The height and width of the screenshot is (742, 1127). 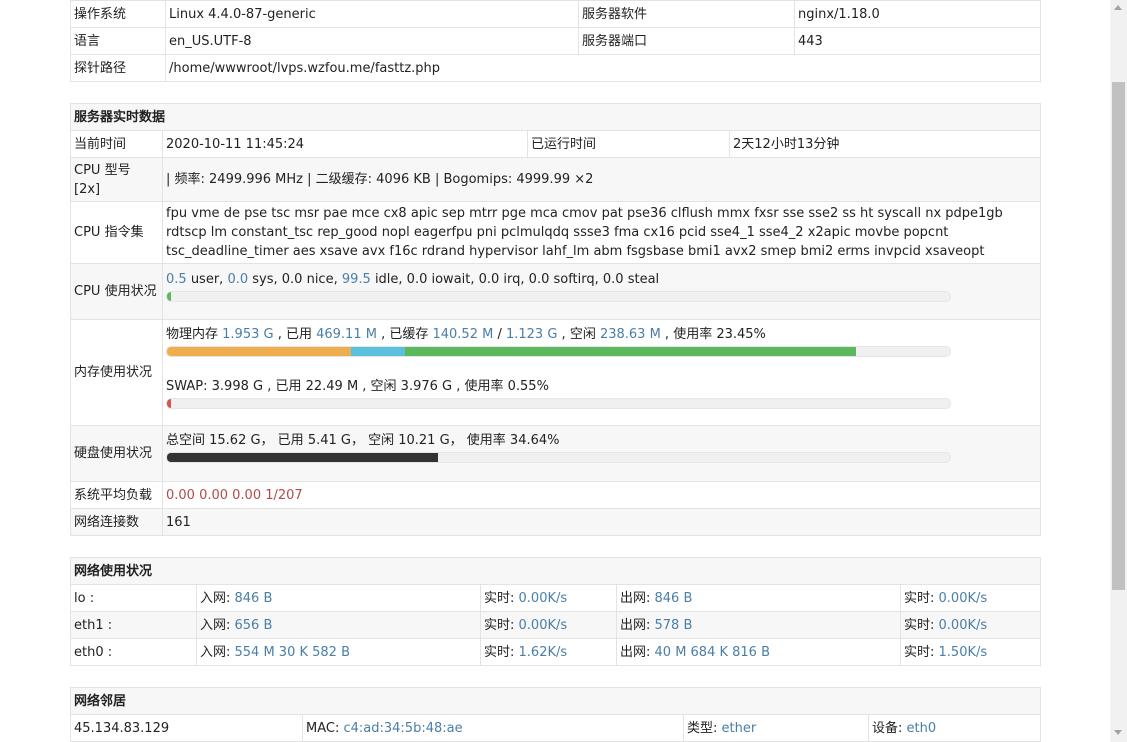 I want to click on inbound-realtime-value: 1.62K/s, so click(x=543, y=652).